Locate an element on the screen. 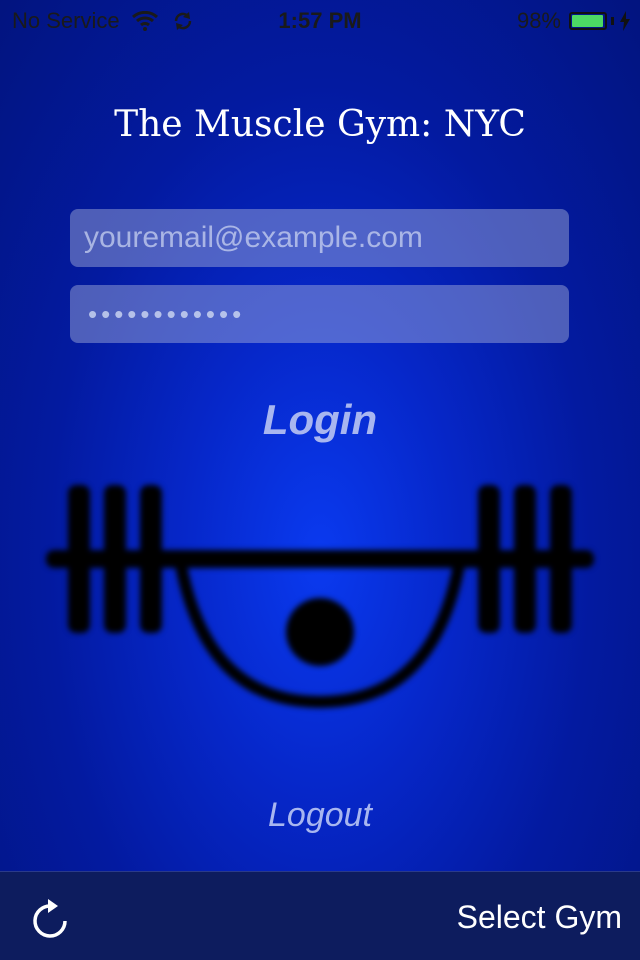  email-field is located at coordinates (319, 238).